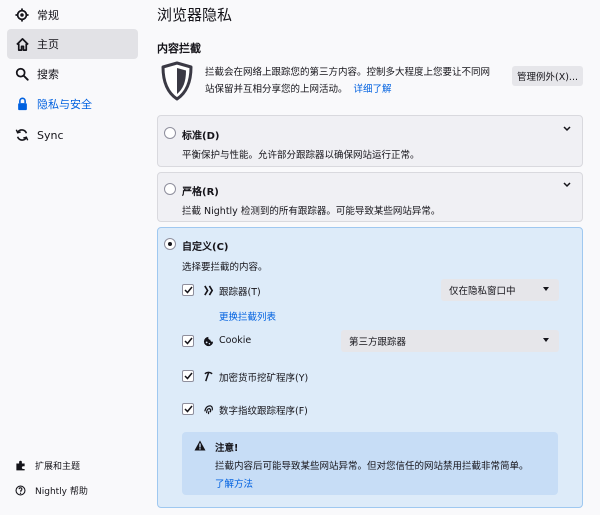  Describe the element at coordinates (370, 141) in the screenshot. I see `standard-option-card: 标准(D) 平衡保护与性能。允许部分跟踪器以确保网站运行正常。` at that location.